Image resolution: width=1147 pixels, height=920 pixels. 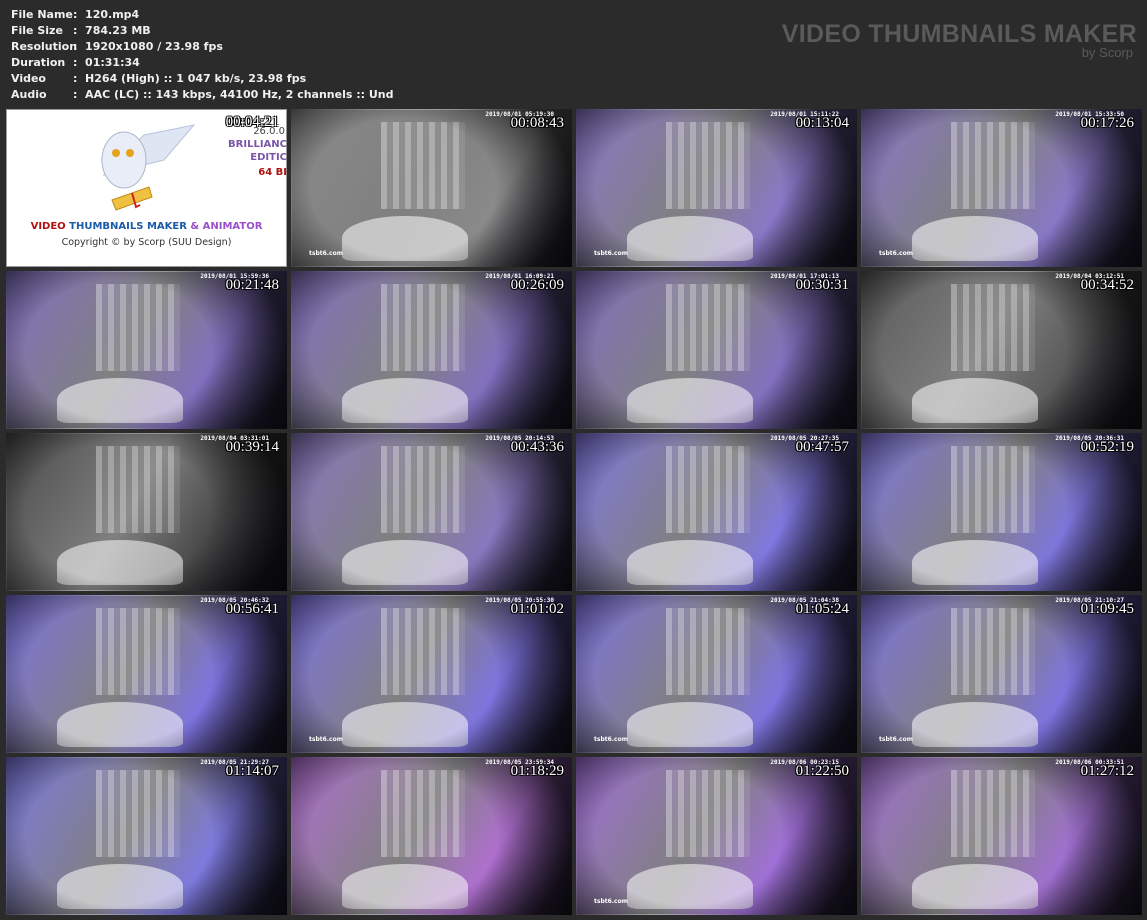 What do you see at coordinates (959, 40) in the screenshot?
I see `brand-watermark: VIDEO THUMBNAILS MAKER by Scorp` at bounding box center [959, 40].